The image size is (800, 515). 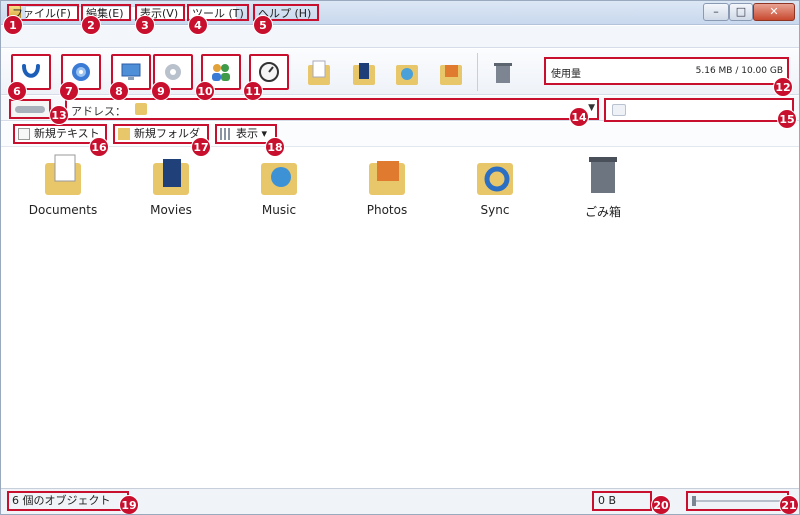 I want to click on view-grid-icon, so click(x=226, y=134).